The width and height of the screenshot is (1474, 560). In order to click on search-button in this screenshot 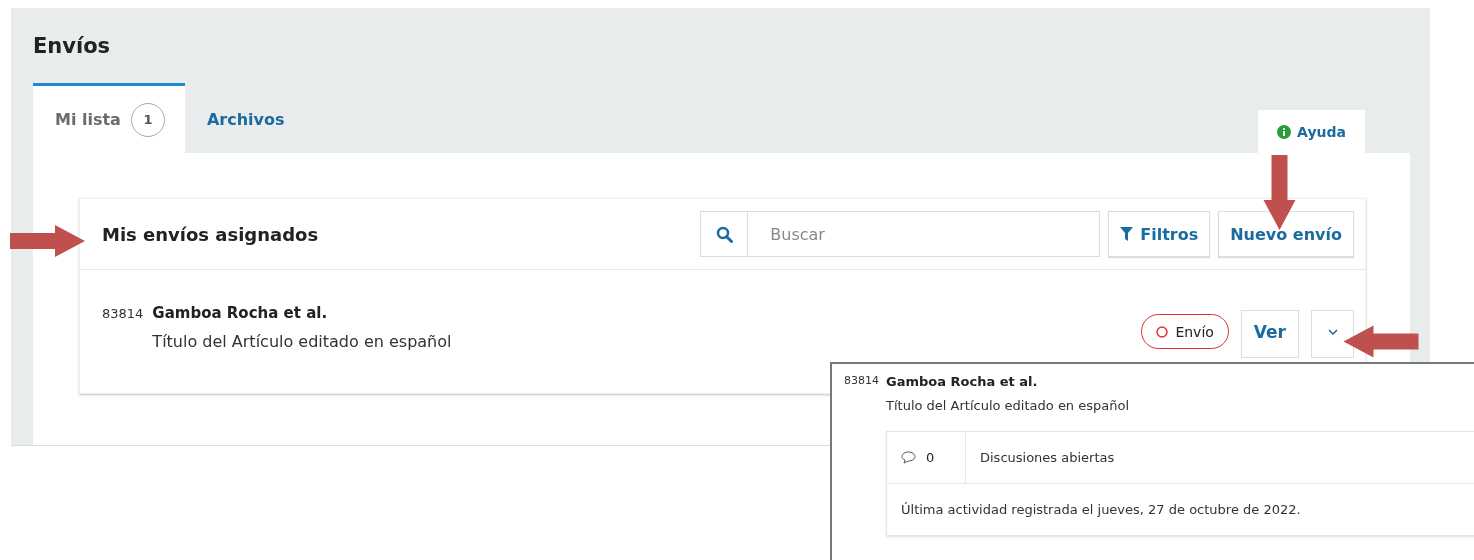, I will do `click(724, 234)`.